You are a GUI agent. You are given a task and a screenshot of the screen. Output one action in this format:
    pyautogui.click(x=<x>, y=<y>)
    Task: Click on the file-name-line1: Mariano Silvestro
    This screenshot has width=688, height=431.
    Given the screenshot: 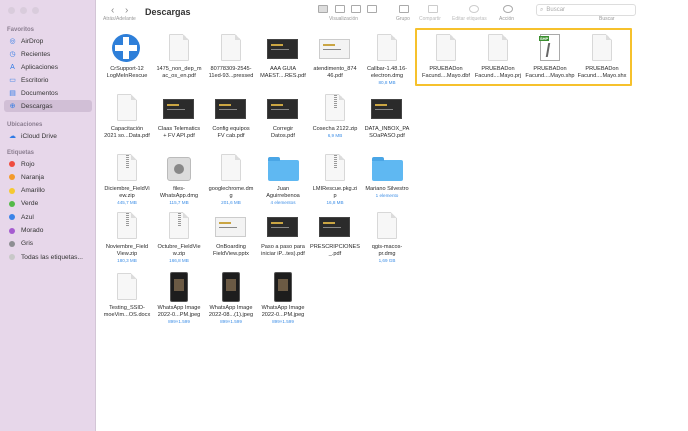 What is the action you would take?
    pyautogui.click(x=387, y=189)
    